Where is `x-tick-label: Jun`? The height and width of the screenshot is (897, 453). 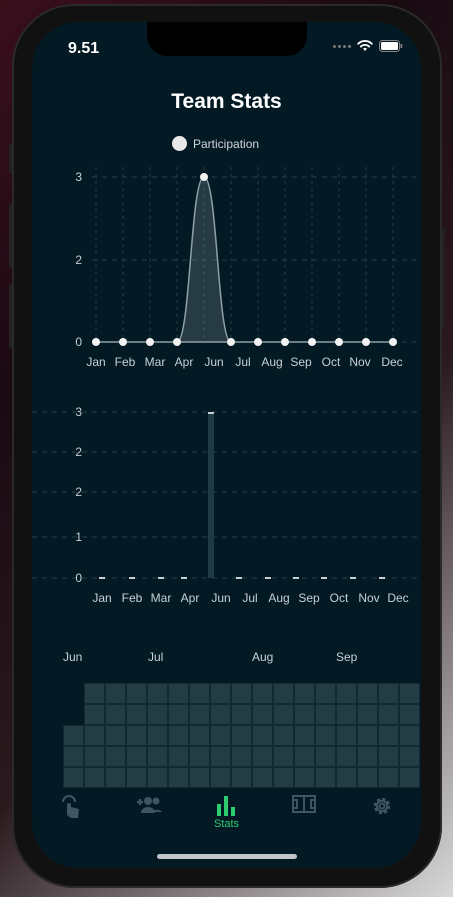 x-tick-label: Jun is located at coordinates (220, 598).